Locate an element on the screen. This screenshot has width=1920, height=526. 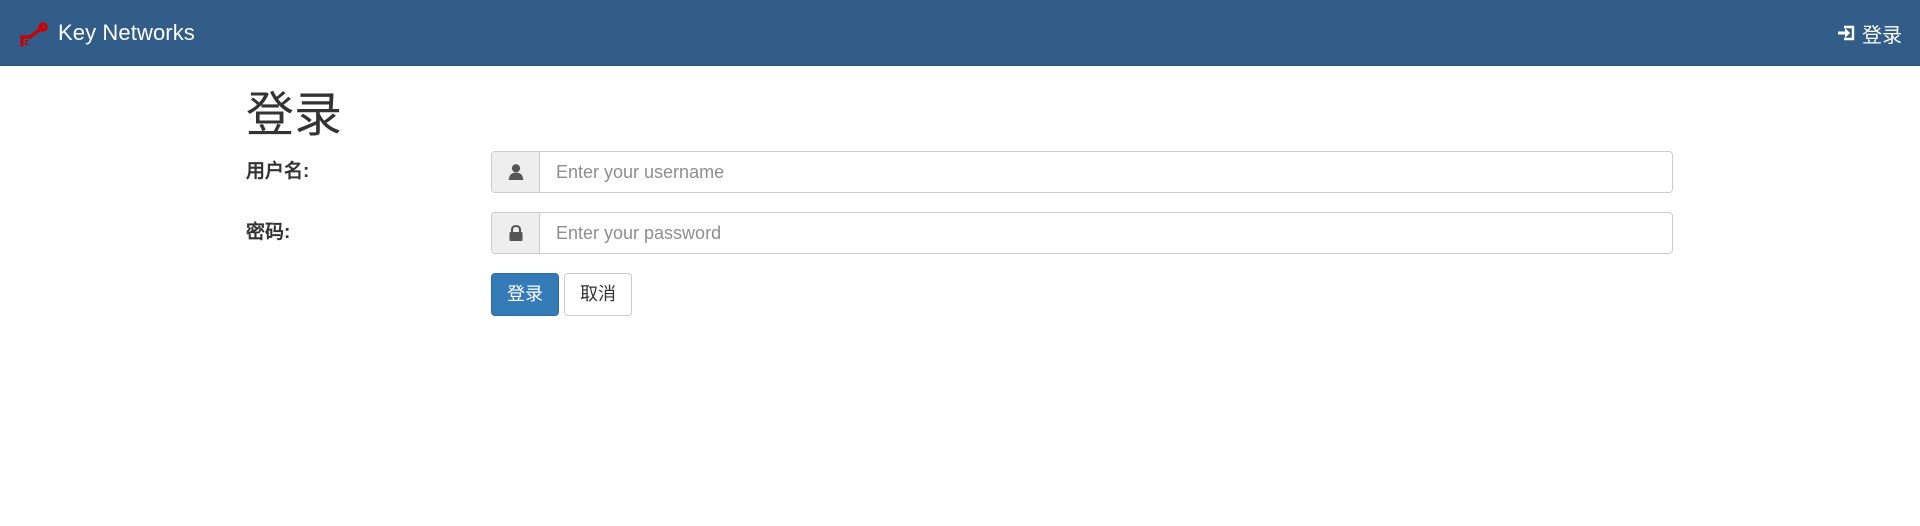
key-icon is located at coordinates (34, 33).